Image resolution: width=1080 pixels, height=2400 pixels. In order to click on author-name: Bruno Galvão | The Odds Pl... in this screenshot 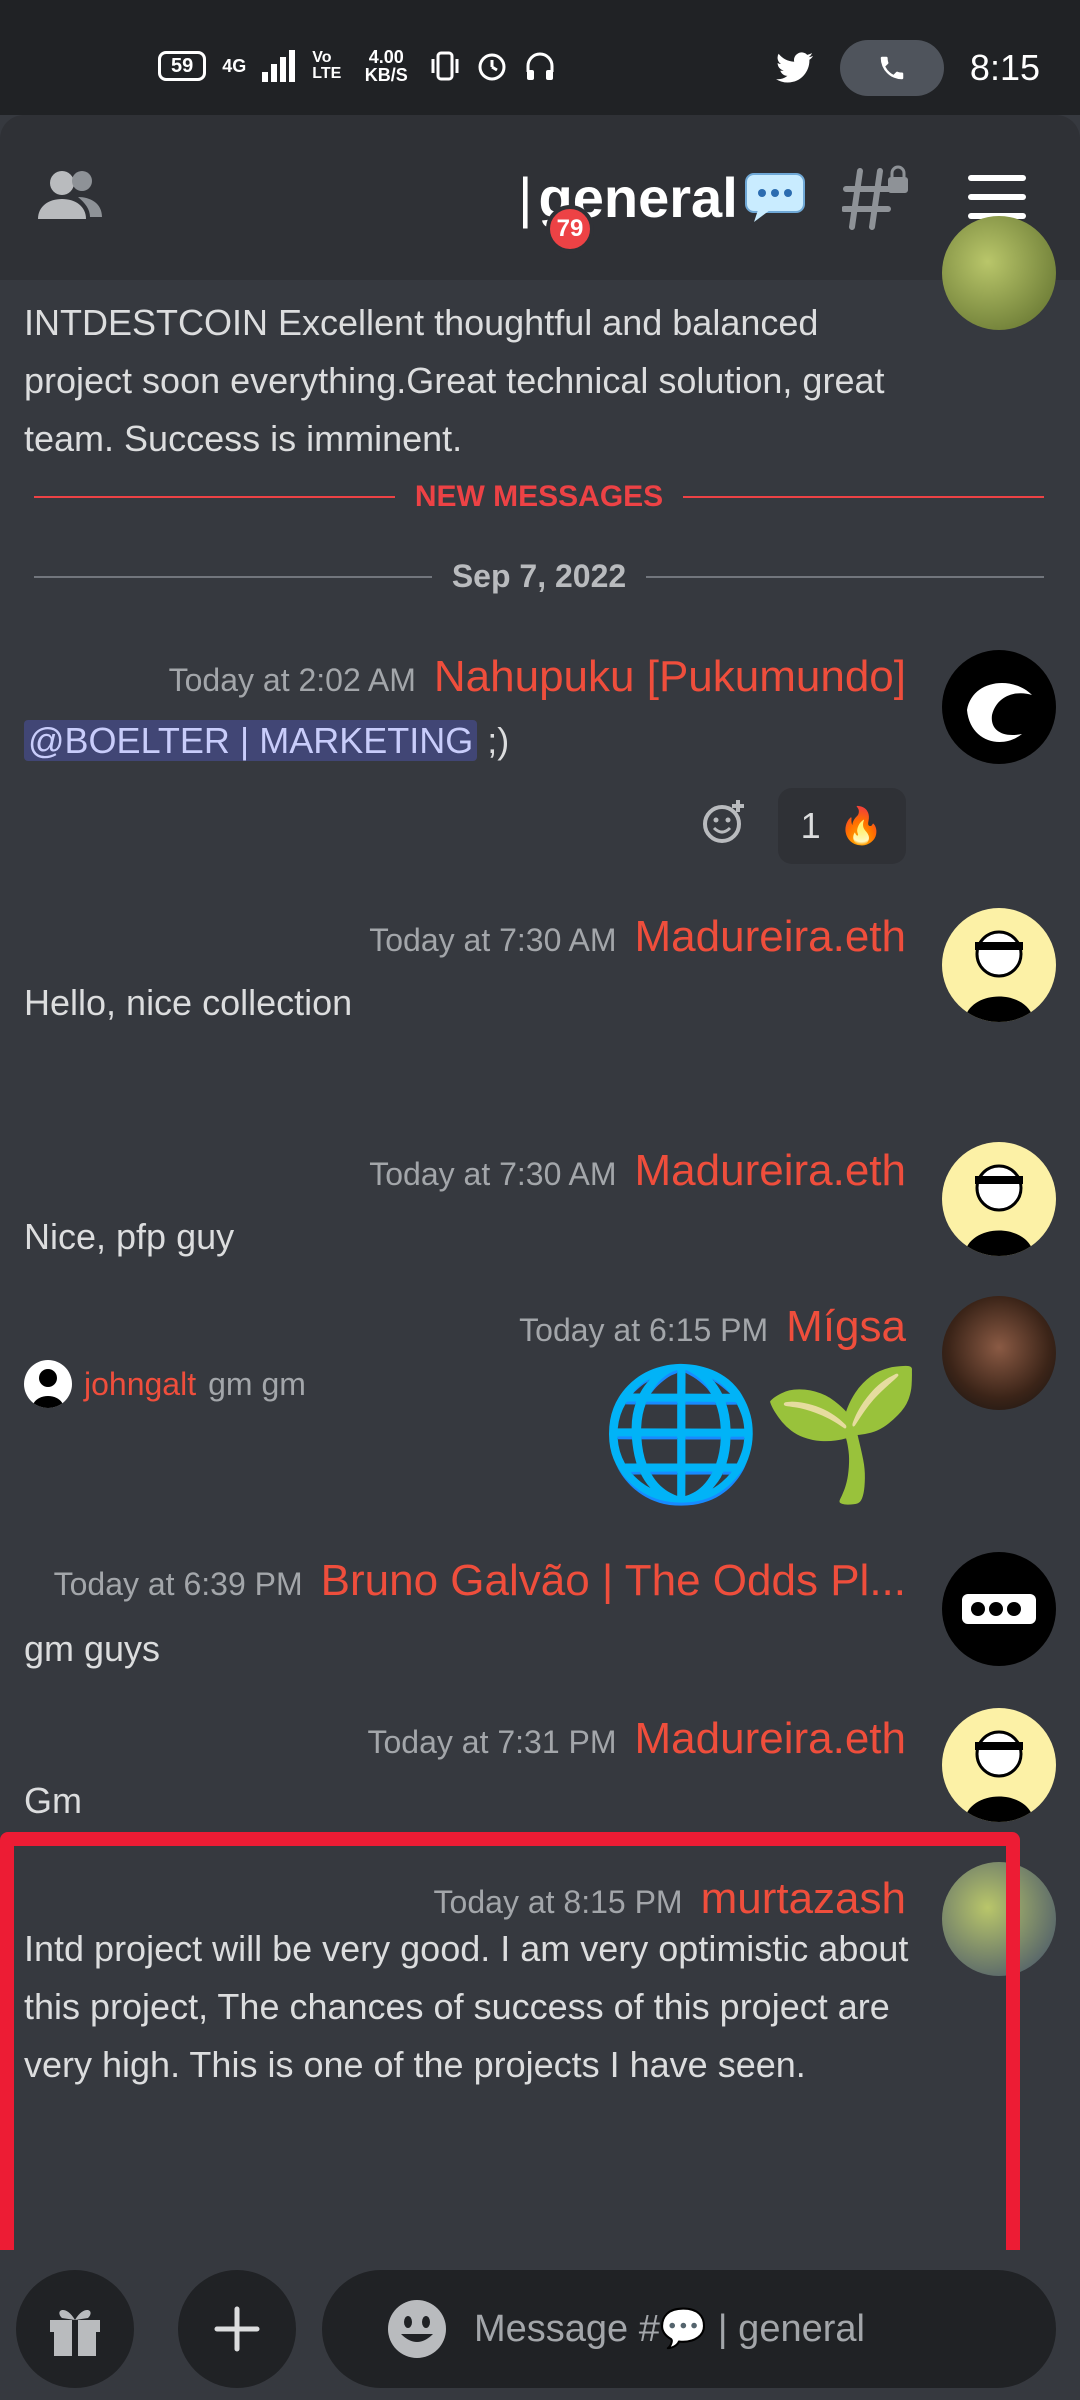, I will do `click(613, 1581)`.